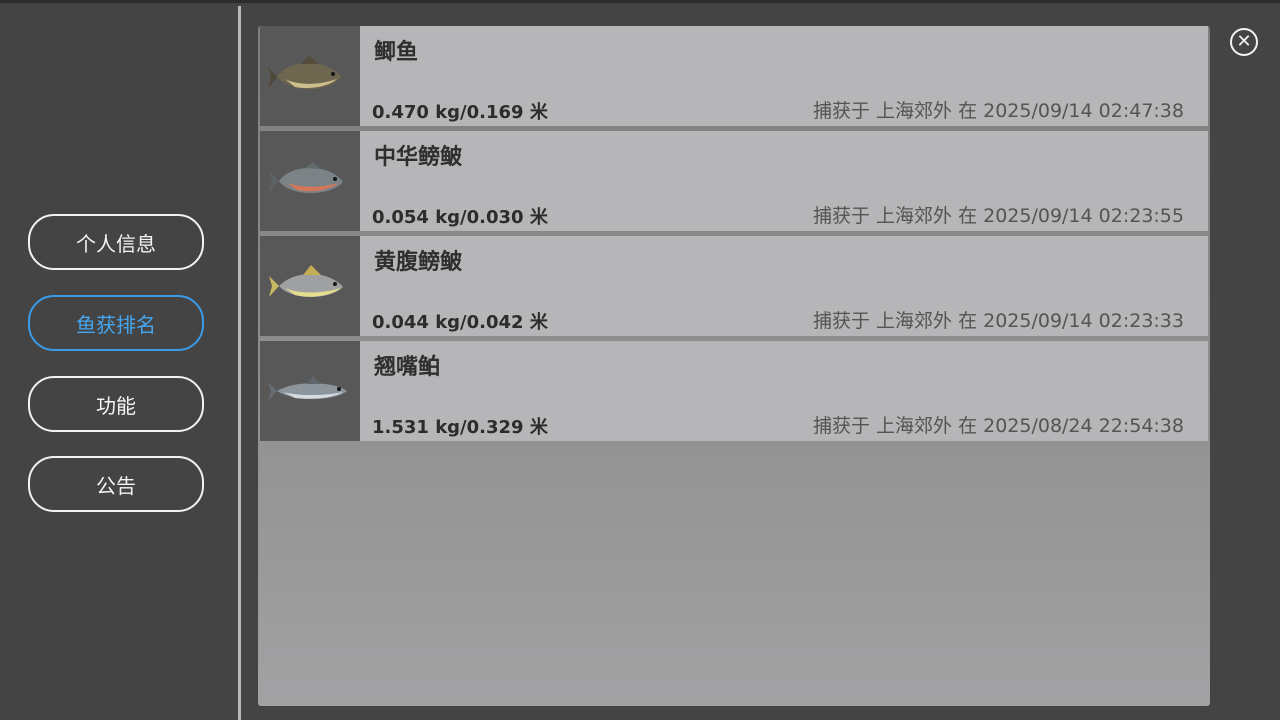 Image resolution: width=1280 pixels, height=720 pixels. Describe the element at coordinates (310, 181) in the screenshot. I see `chinese-bitterling-icon` at that location.